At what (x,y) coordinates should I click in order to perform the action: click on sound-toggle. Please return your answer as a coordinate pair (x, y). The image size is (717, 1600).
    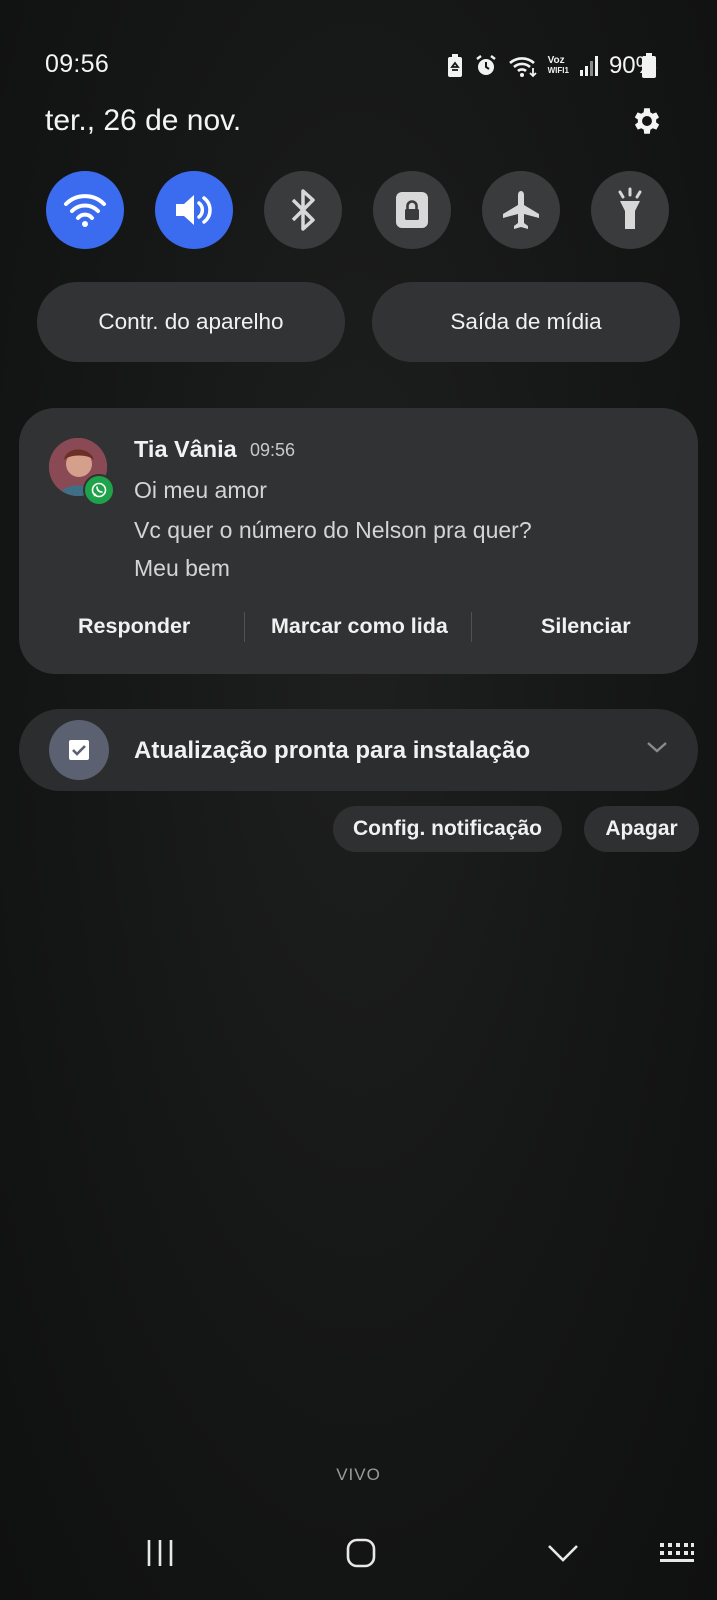
    Looking at the image, I should click on (194, 210).